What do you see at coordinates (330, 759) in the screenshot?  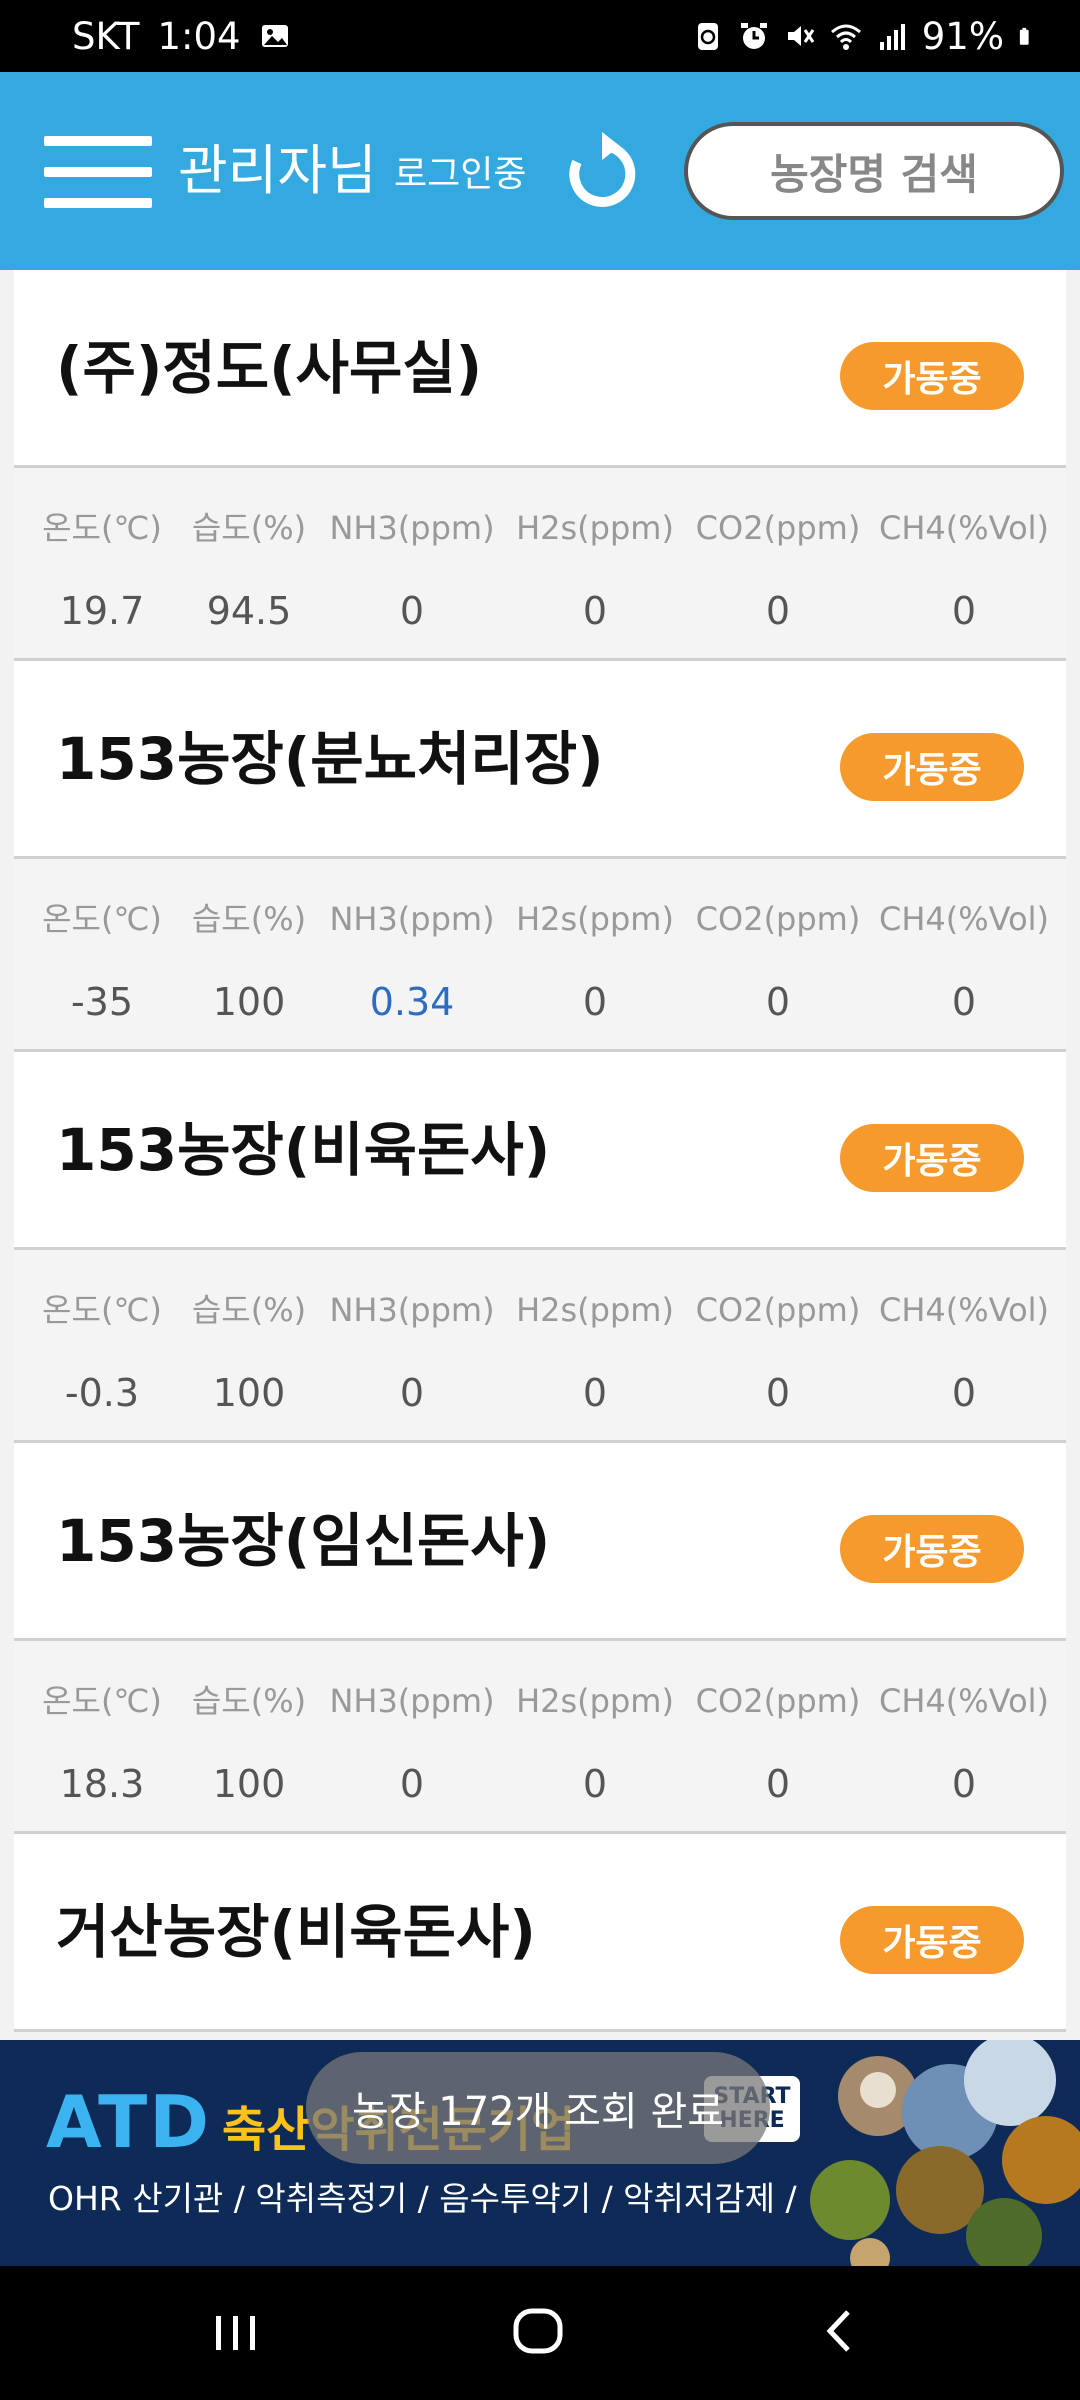 I see `farm-name: 153농장(분뇨처리장)` at bounding box center [330, 759].